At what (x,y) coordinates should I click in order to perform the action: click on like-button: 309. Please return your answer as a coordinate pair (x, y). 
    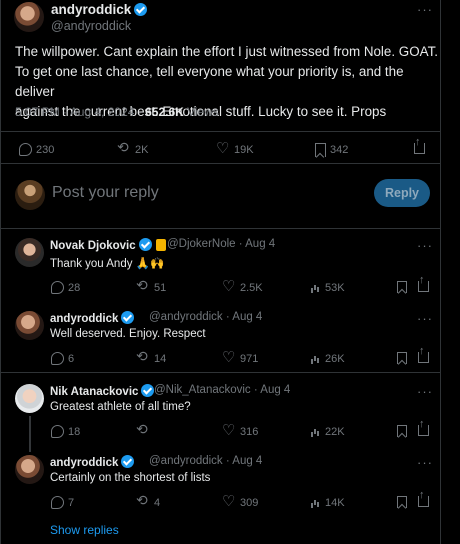
    Looking at the image, I should click on (240, 501).